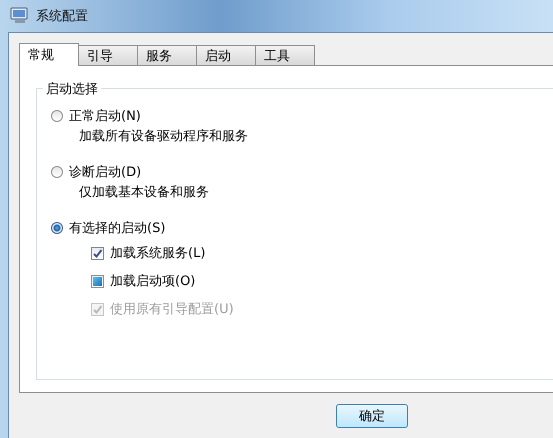 The height and width of the screenshot is (438, 553). What do you see at coordinates (158, 253) in the screenshot?
I see `checkbox-label: 加载系统服务(L)` at bounding box center [158, 253].